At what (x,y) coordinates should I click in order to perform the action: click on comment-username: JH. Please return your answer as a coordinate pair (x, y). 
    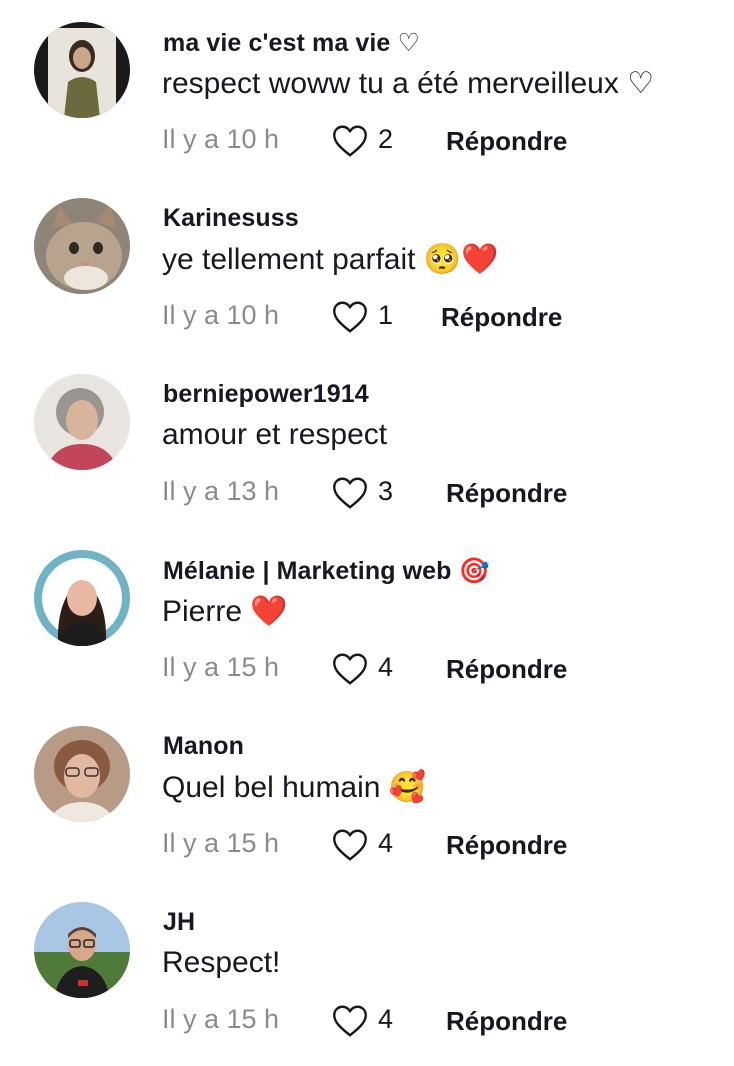
    Looking at the image, I should click on (179, 922).